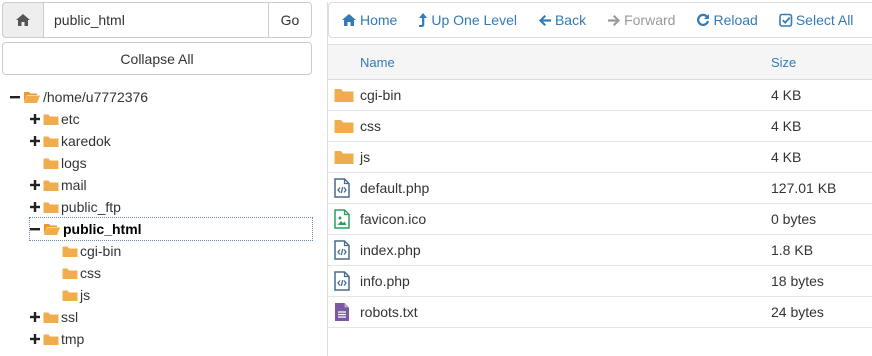 This screenshot has height=356, width=872. What do you see at coordinates (70, 119) in the screenshot?
I see `tree-item-label: etc` at bounding box center [70, 119].